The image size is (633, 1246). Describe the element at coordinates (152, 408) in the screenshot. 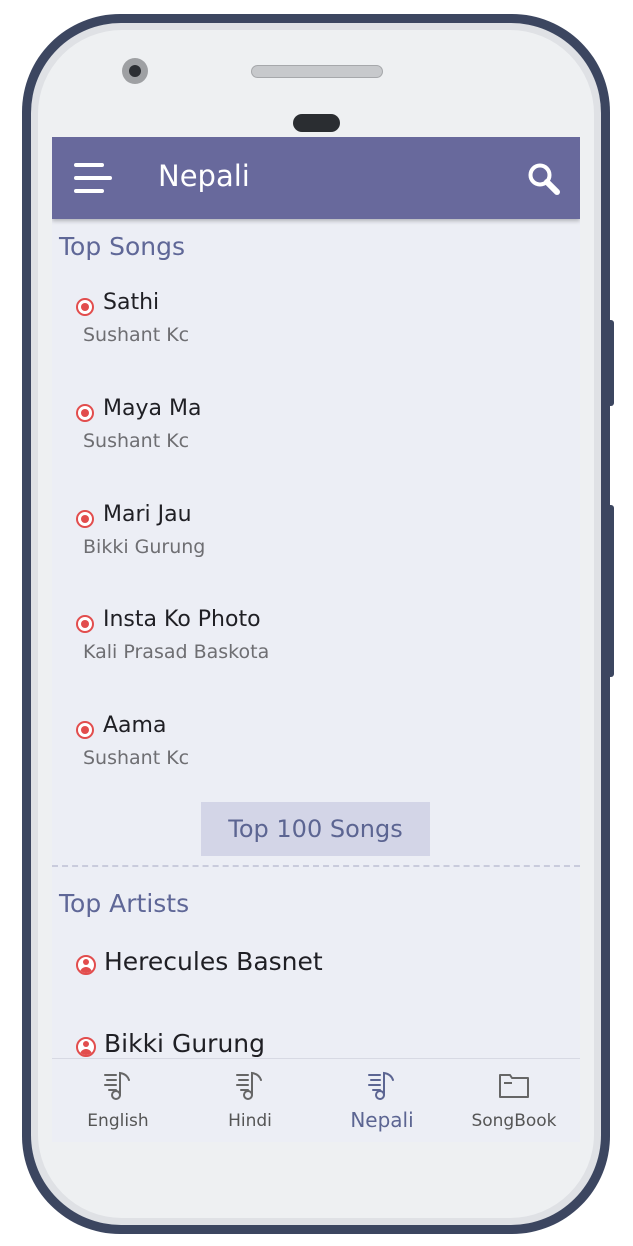

I see `song-title: Maya Ma` at that location.